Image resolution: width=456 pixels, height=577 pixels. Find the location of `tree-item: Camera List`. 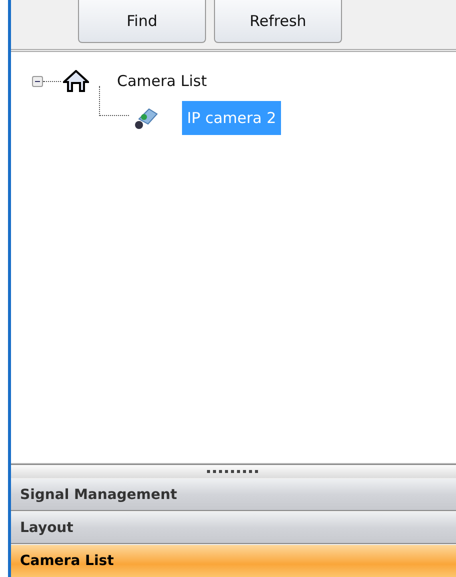

tree-item: Camera List is located at coordinates (162, 81).